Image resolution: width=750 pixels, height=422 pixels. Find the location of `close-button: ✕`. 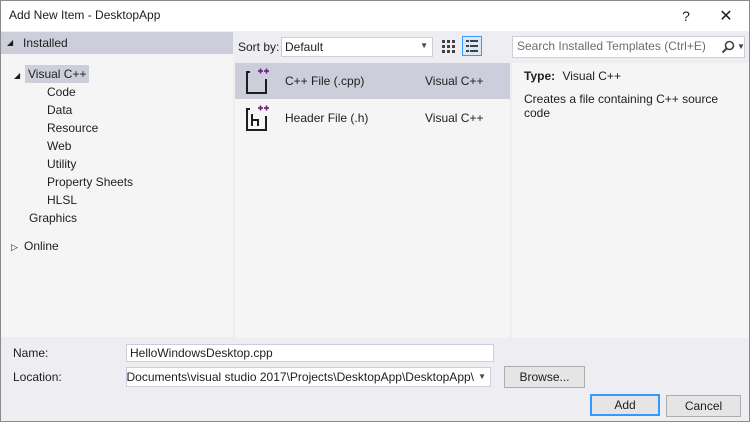

close-button: ✕ is located at coordinates (726, 16).